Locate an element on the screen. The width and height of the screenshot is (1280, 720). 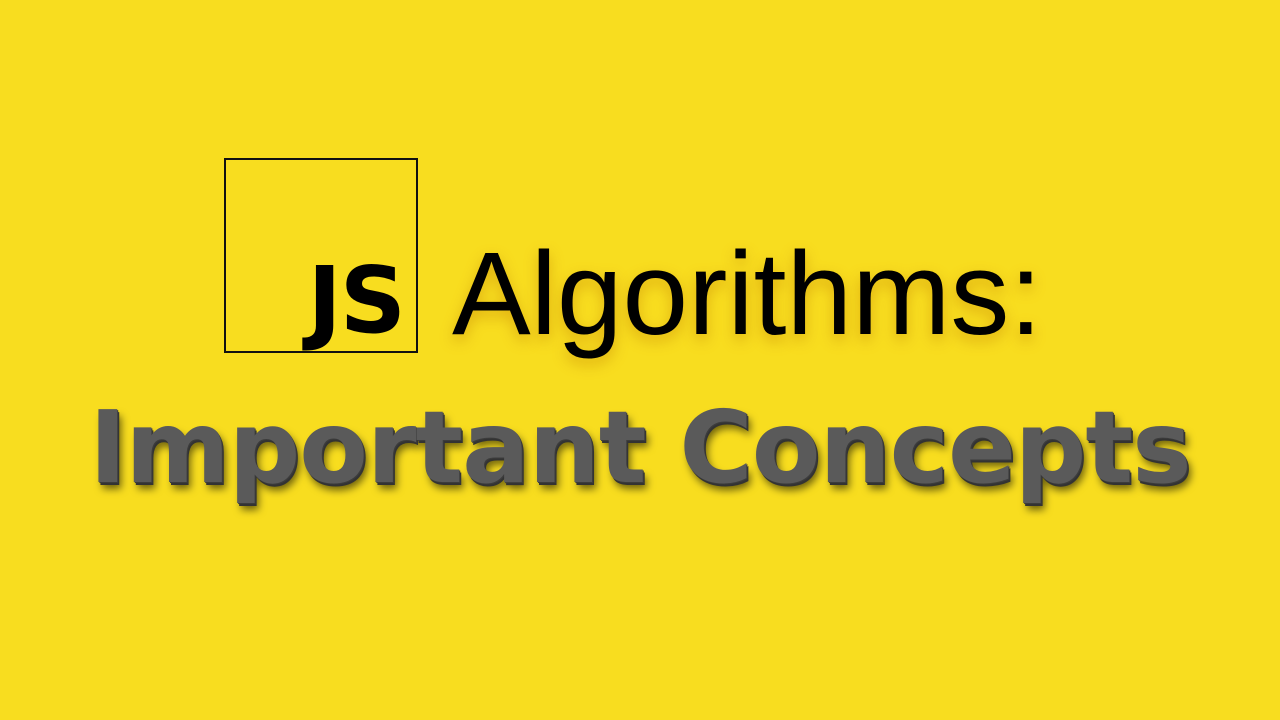
slide-title: Algorithms: is located at coordinates (747, 294).